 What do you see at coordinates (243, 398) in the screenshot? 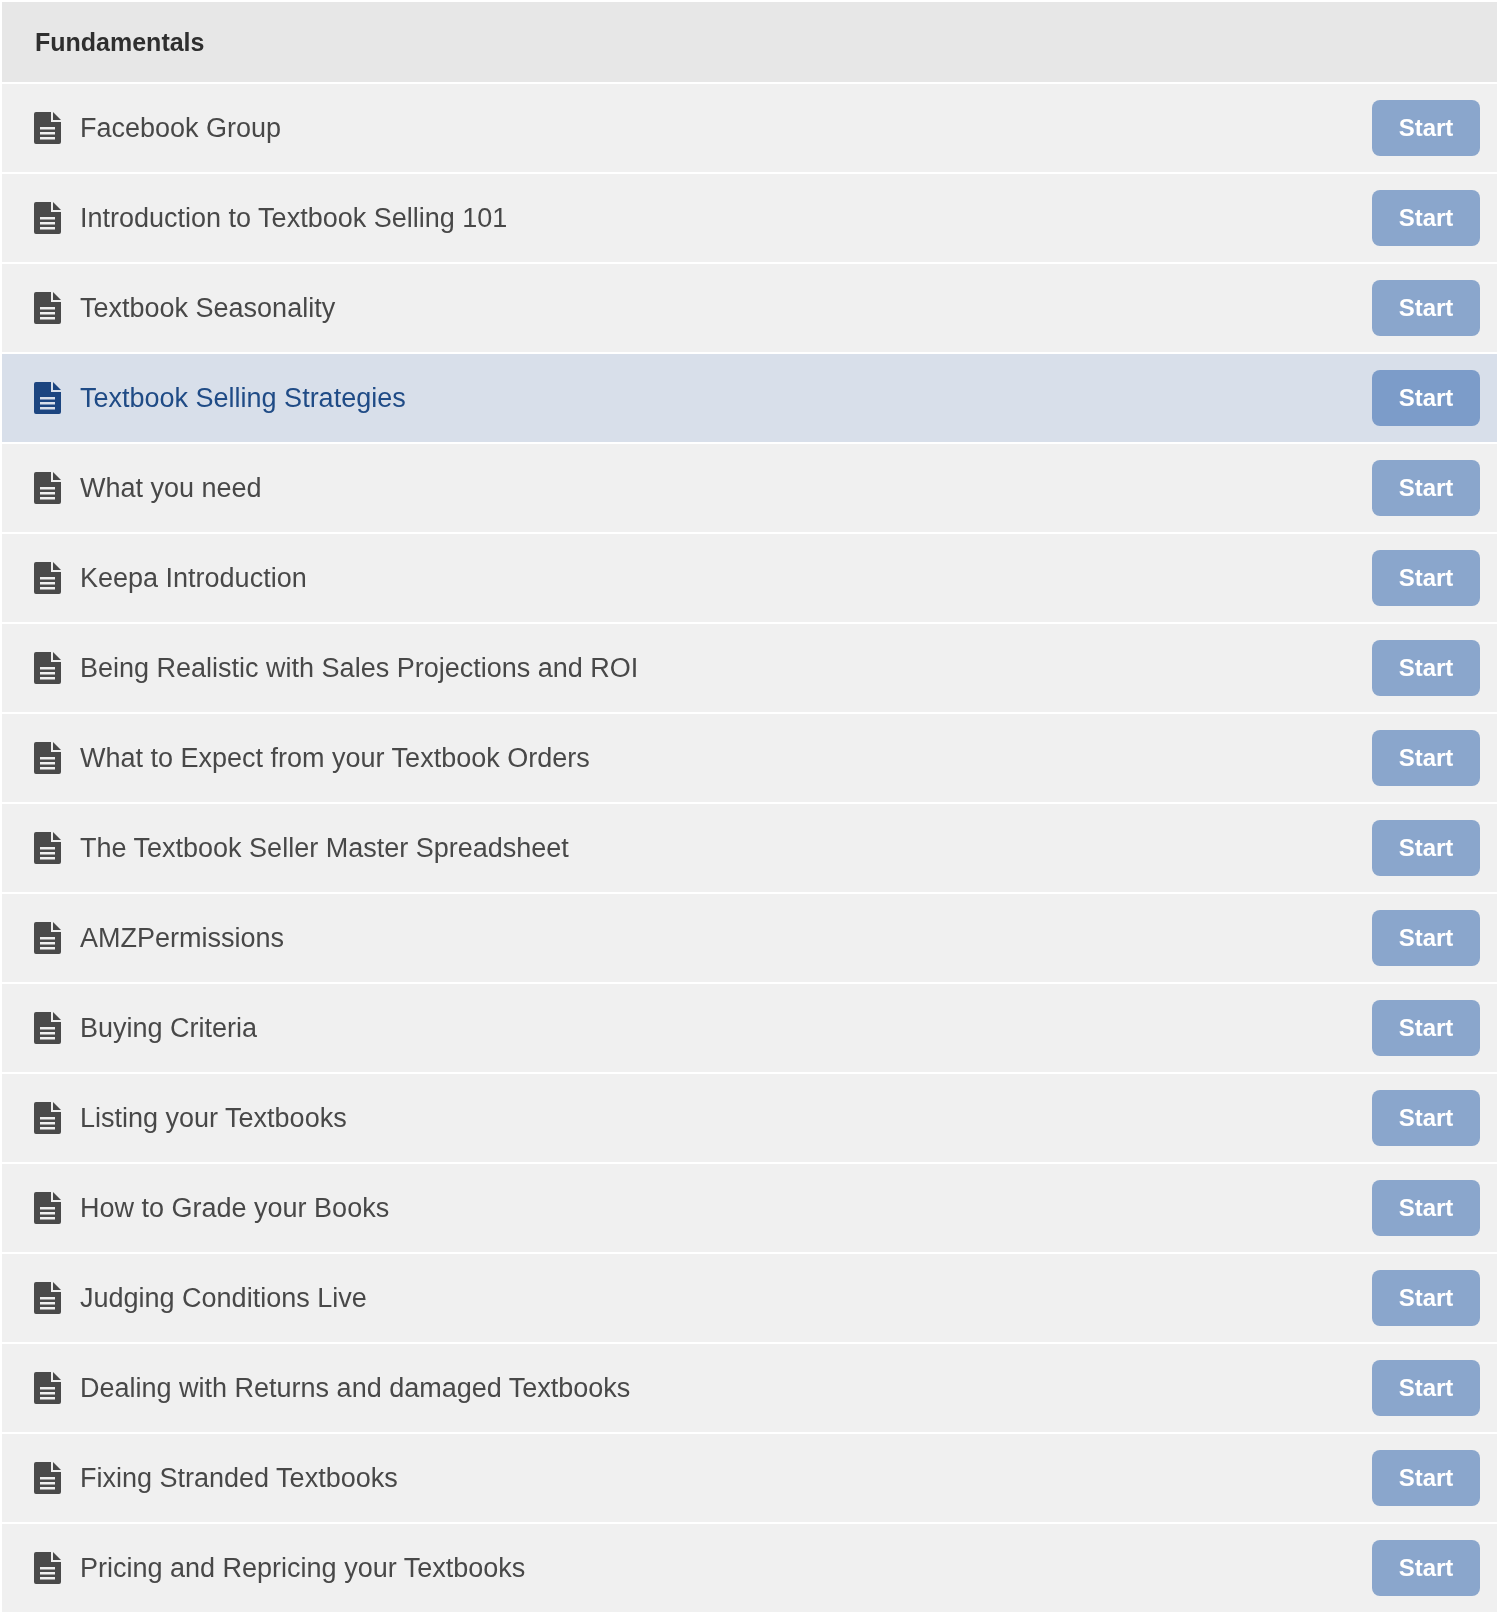
I see `lesson-title: Textbook Selling Strategies` at bounding box center [243, 398].